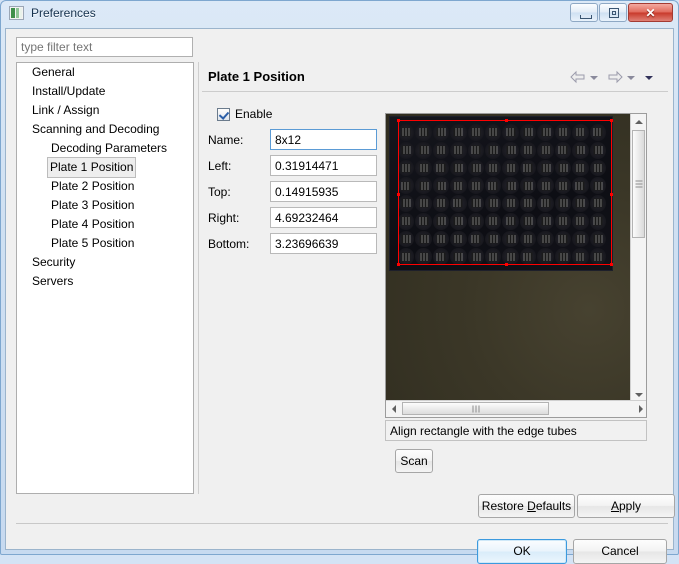 The height and width of the screenshot is (564, 679). What do you see at coordinates (96, 129) in the screenshot?
I see `tree-item-label: Scanning and Decoding` at bounding box center [96, 129].